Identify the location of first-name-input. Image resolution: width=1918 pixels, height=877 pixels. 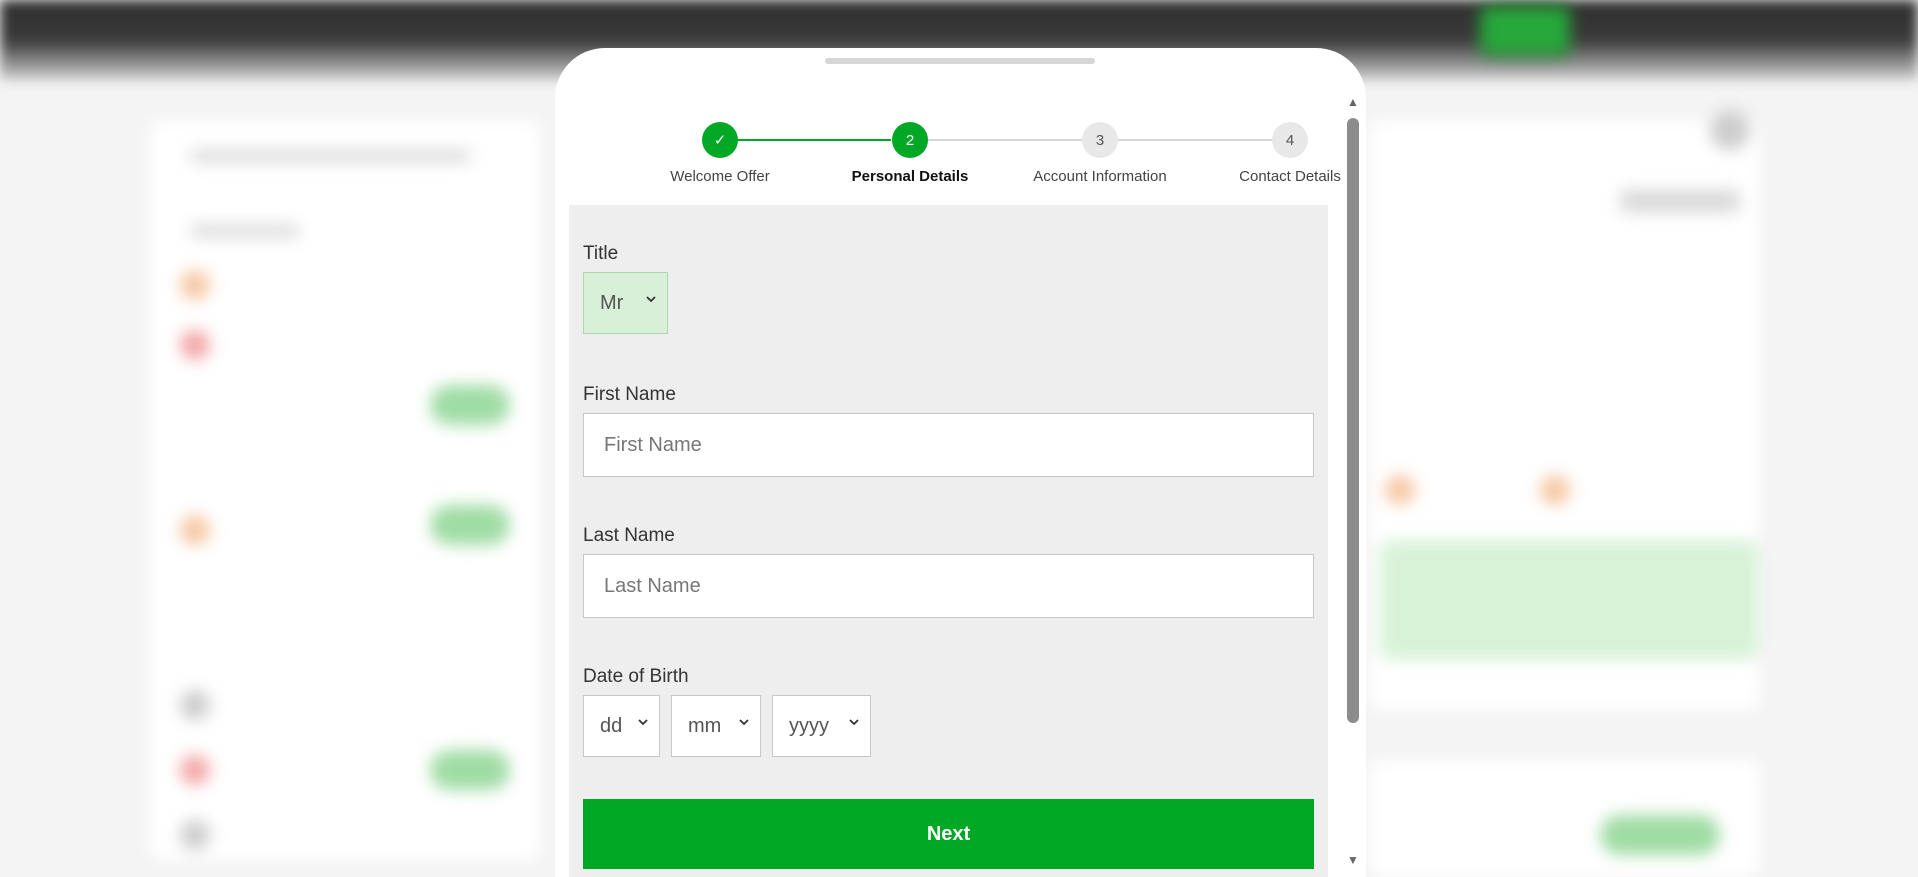
(948, 445).